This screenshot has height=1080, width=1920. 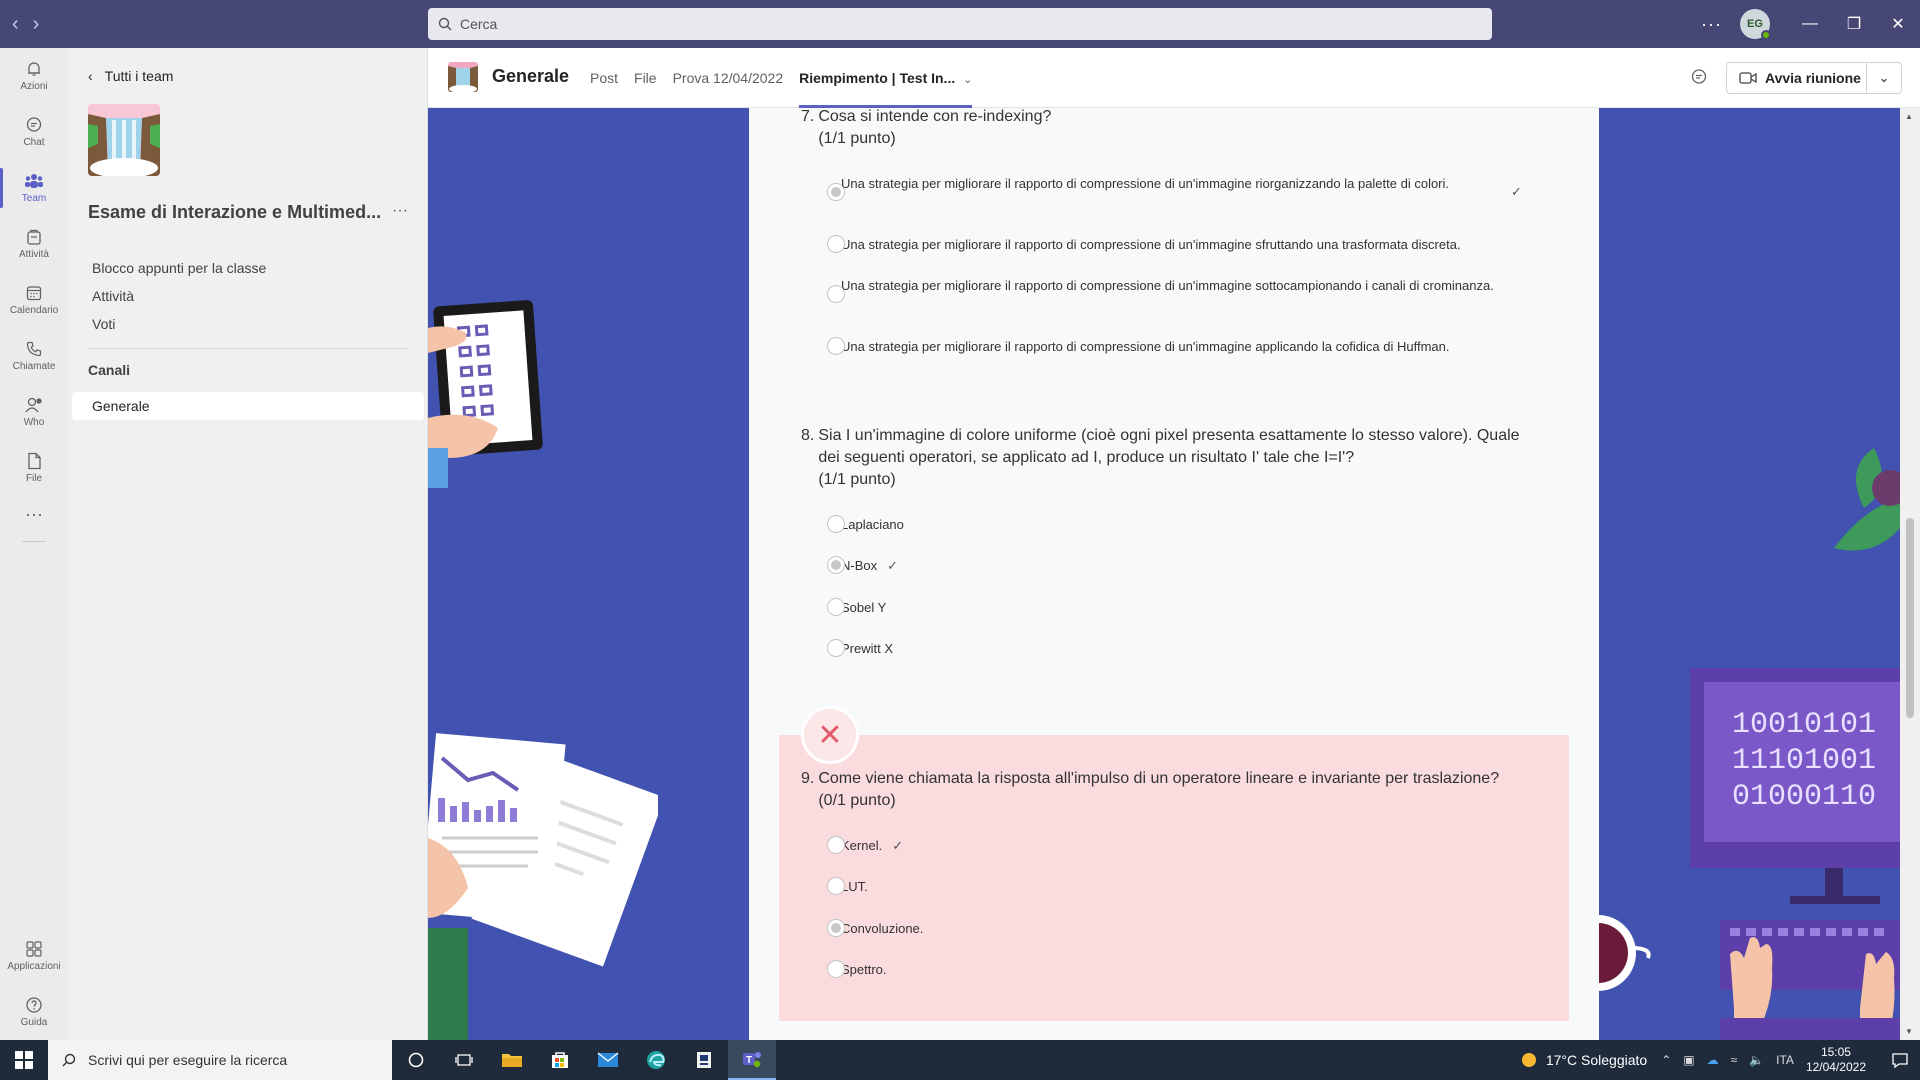 What do you see at coordinates (1909, 1031) in the screenshot?
I see `scroll-down-arrow-icon: ▼` at bounding box center [1909, 1031].